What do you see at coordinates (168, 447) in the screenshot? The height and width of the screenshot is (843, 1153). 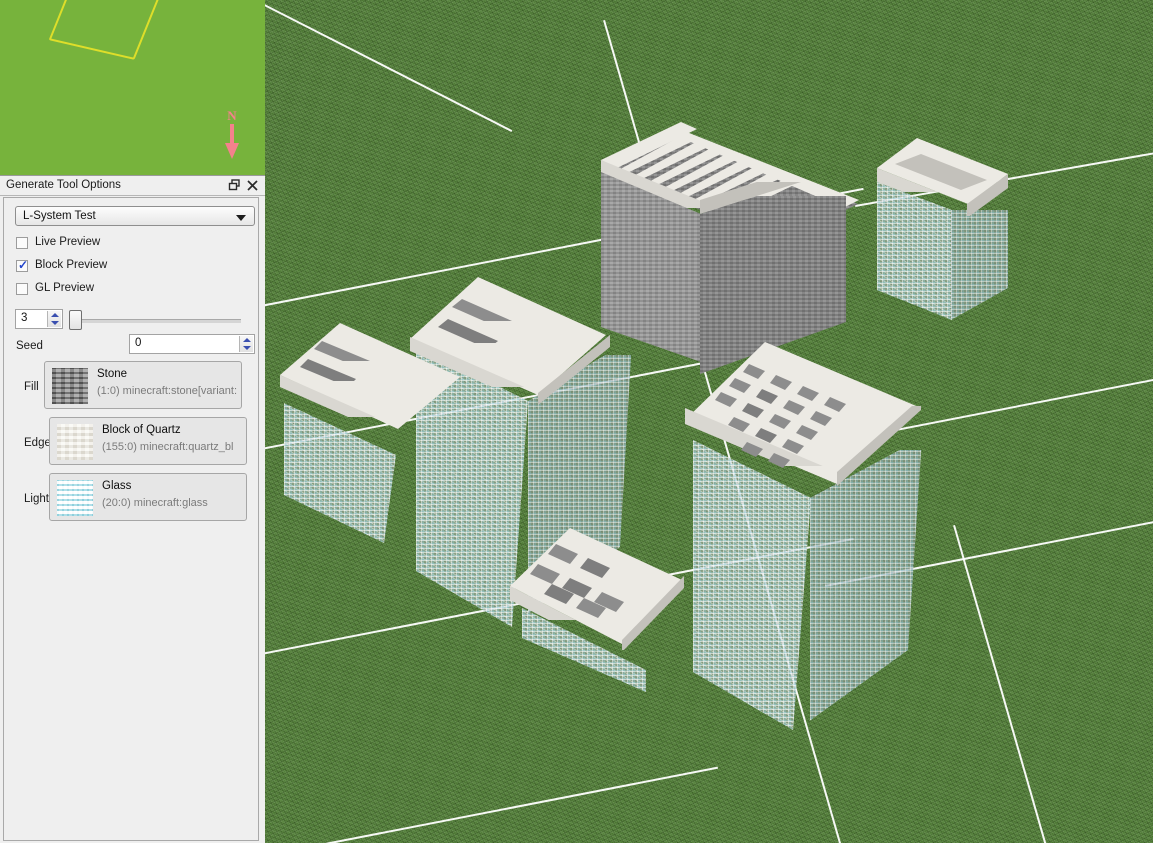 I see `edge-material-id: (155:0) minecraft:quartz_bl` at bounding box center [168, 447].